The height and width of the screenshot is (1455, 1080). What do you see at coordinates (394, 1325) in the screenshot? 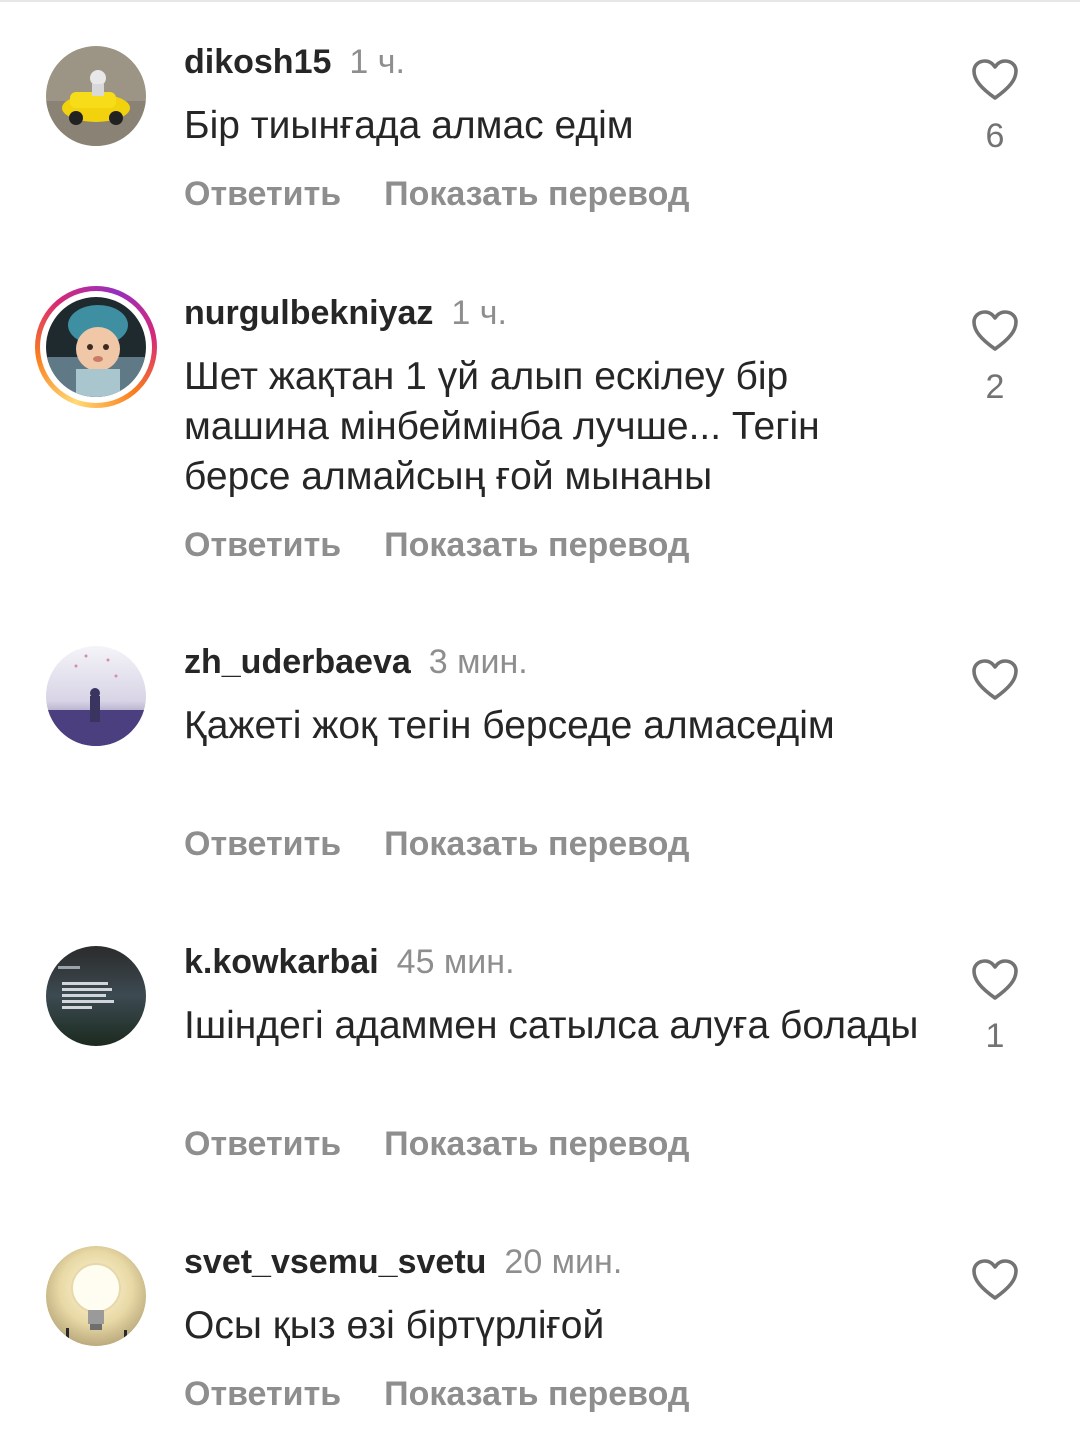
I see `comment-text: Осы қыз өзі біртүрліғой` at bounding box center [394, 1325].